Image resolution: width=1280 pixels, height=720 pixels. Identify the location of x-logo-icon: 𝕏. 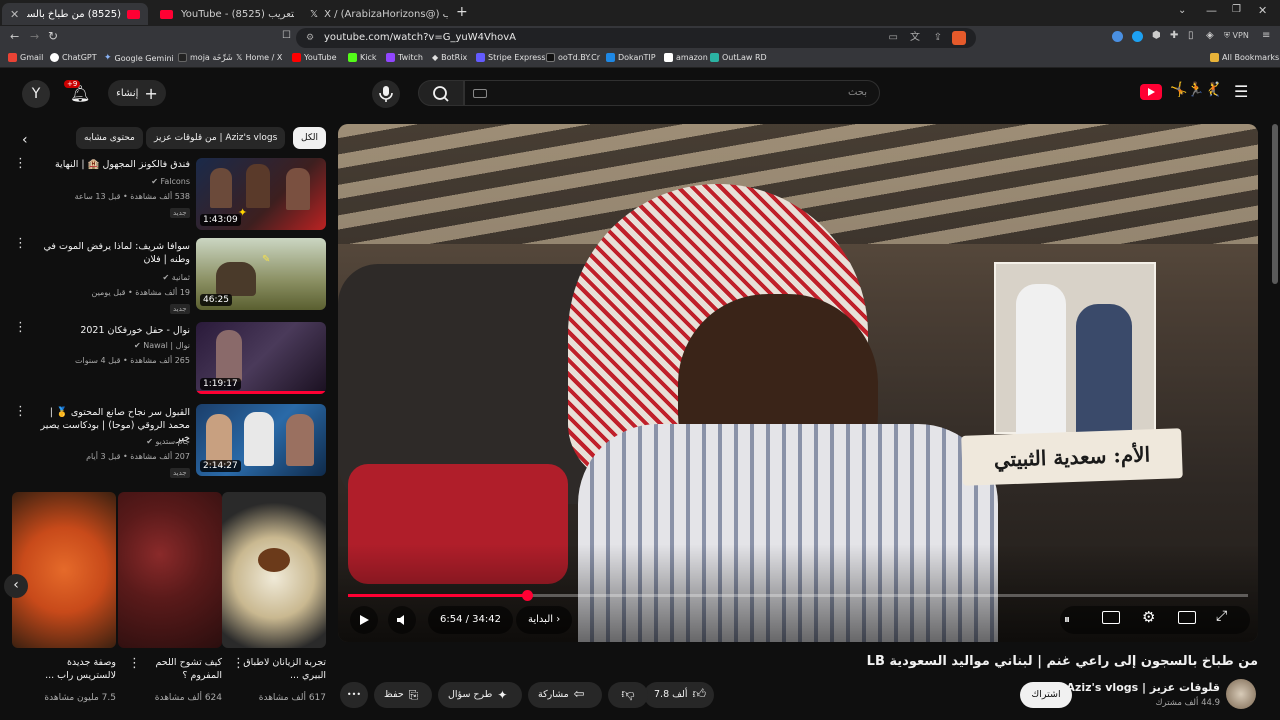
(314, 14).